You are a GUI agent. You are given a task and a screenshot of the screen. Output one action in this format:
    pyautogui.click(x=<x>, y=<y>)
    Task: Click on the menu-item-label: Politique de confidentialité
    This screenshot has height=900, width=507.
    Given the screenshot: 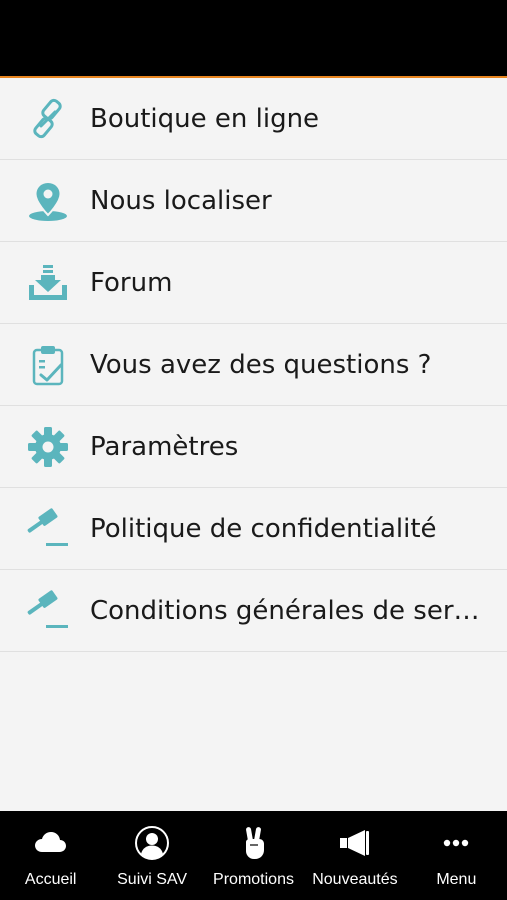 What is the action you would take?
    pyautogui.click(x=263, y=528)
    